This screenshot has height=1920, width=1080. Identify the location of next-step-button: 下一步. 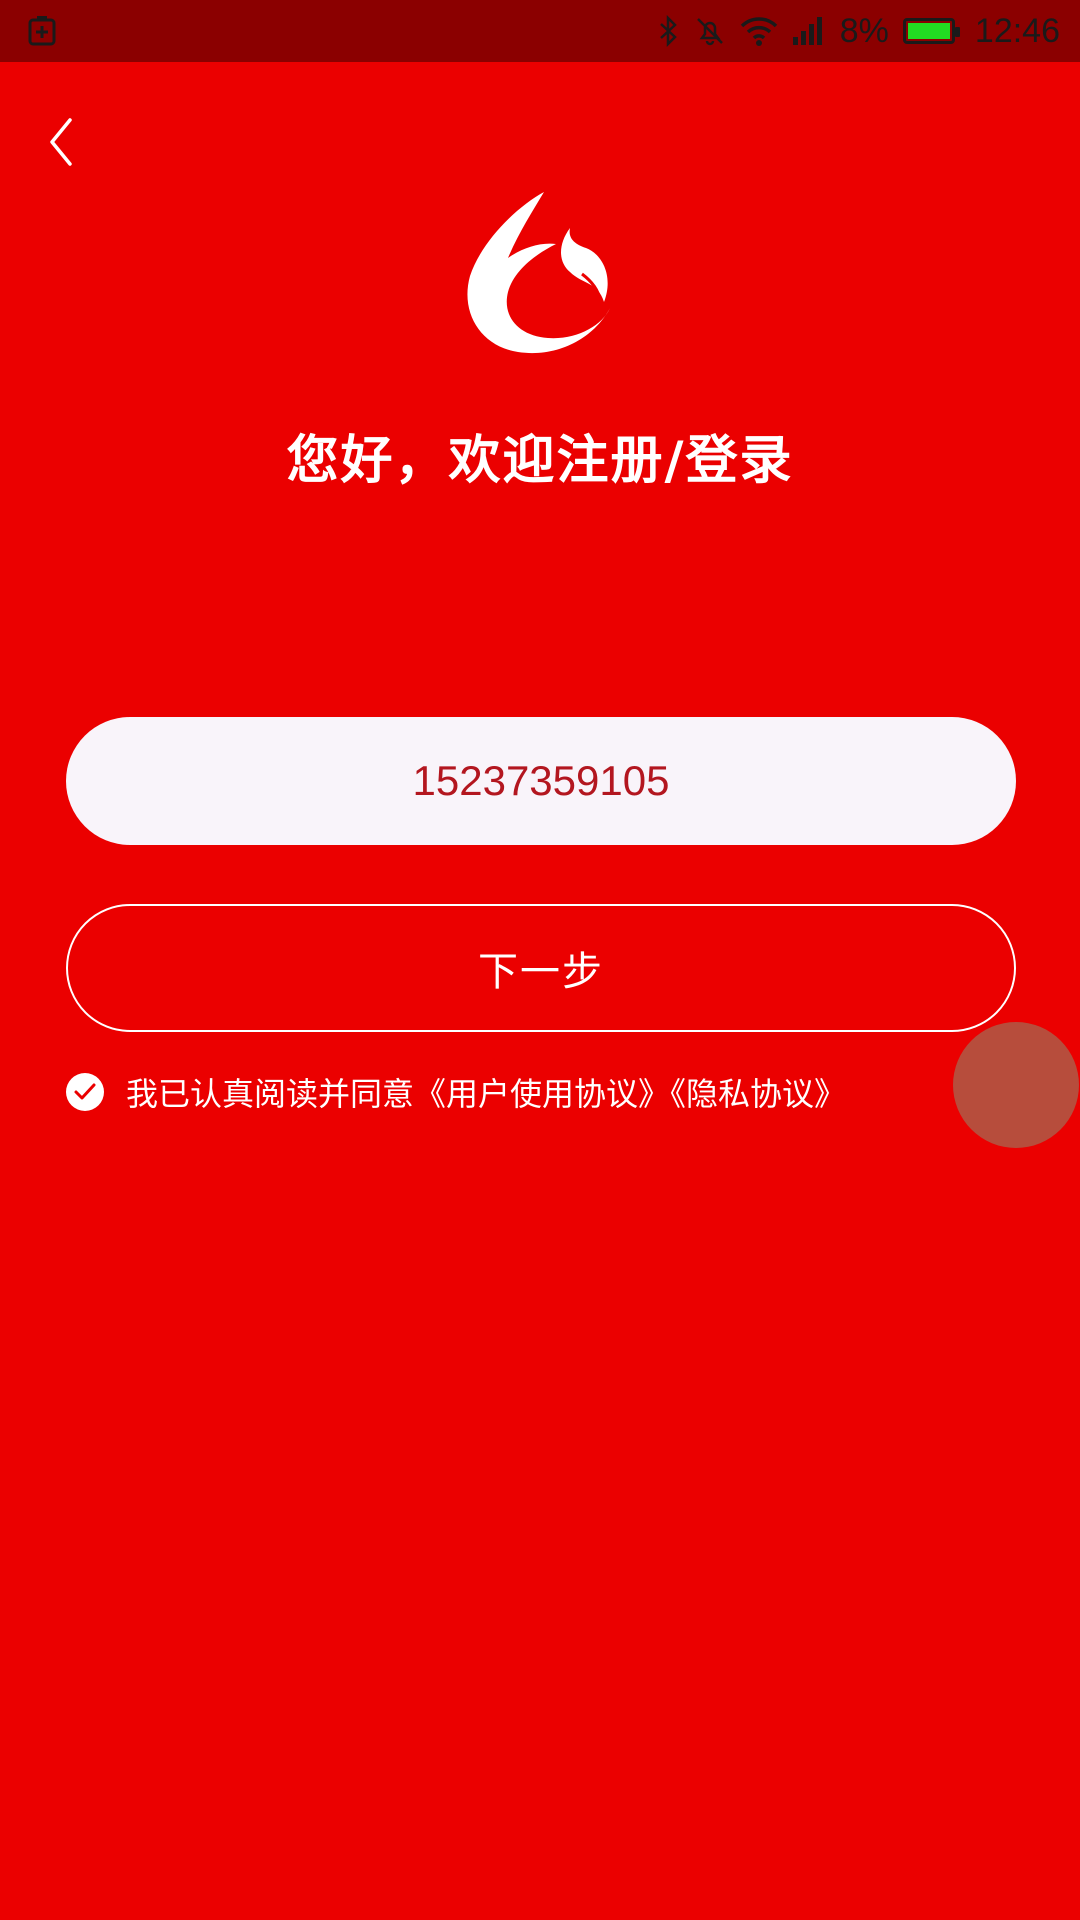
(541, 968).